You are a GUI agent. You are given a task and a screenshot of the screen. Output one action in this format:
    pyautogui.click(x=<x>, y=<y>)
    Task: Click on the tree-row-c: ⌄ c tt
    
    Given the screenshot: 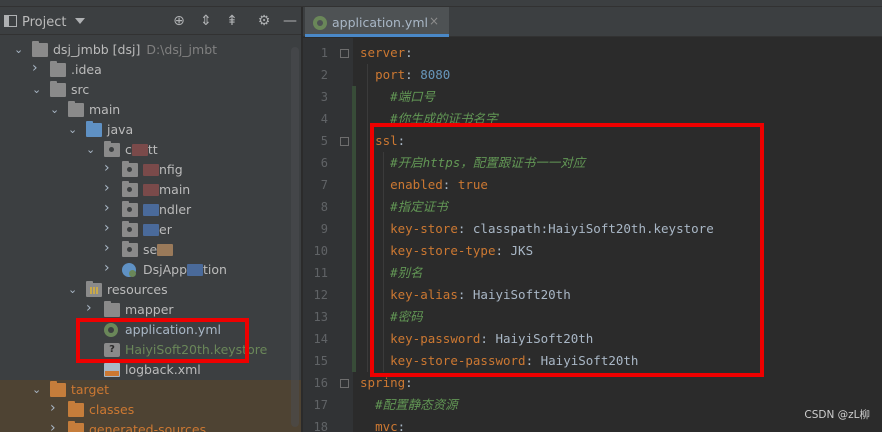 What is the action you would take?
    pyautogui.click(x=150, y=150)
    